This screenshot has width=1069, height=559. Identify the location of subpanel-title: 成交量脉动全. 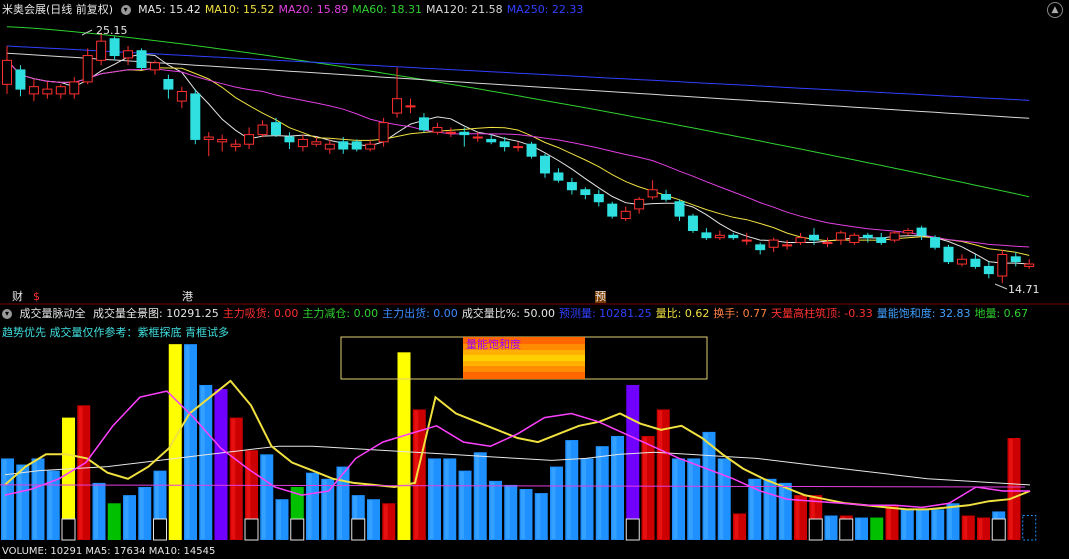
(52, 313).